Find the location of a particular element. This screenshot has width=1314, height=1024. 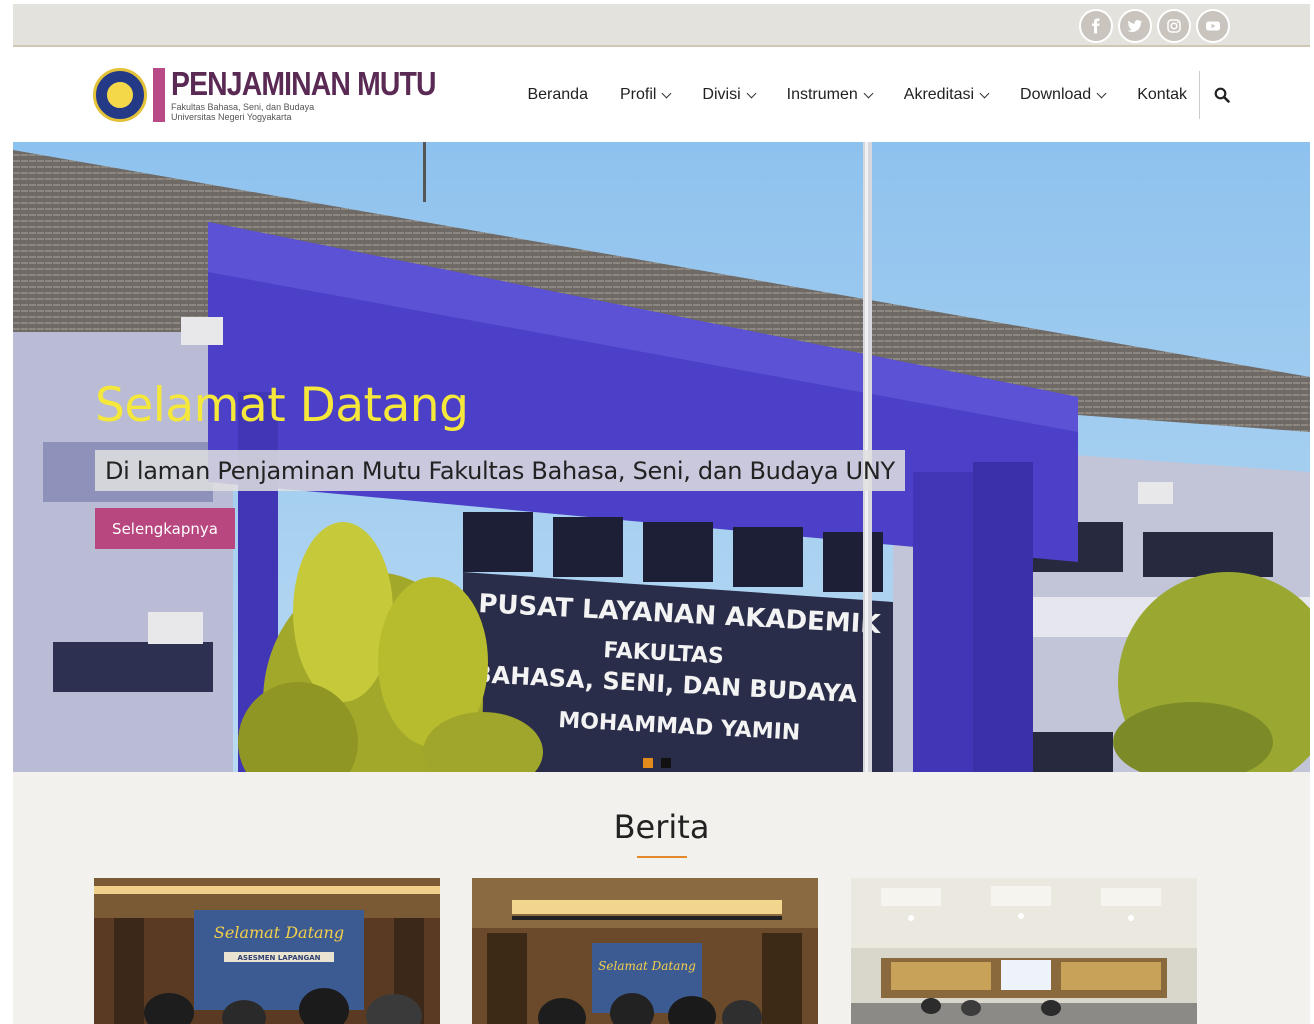

nav-beranda: Beranda is located at coordinates (557, 95).